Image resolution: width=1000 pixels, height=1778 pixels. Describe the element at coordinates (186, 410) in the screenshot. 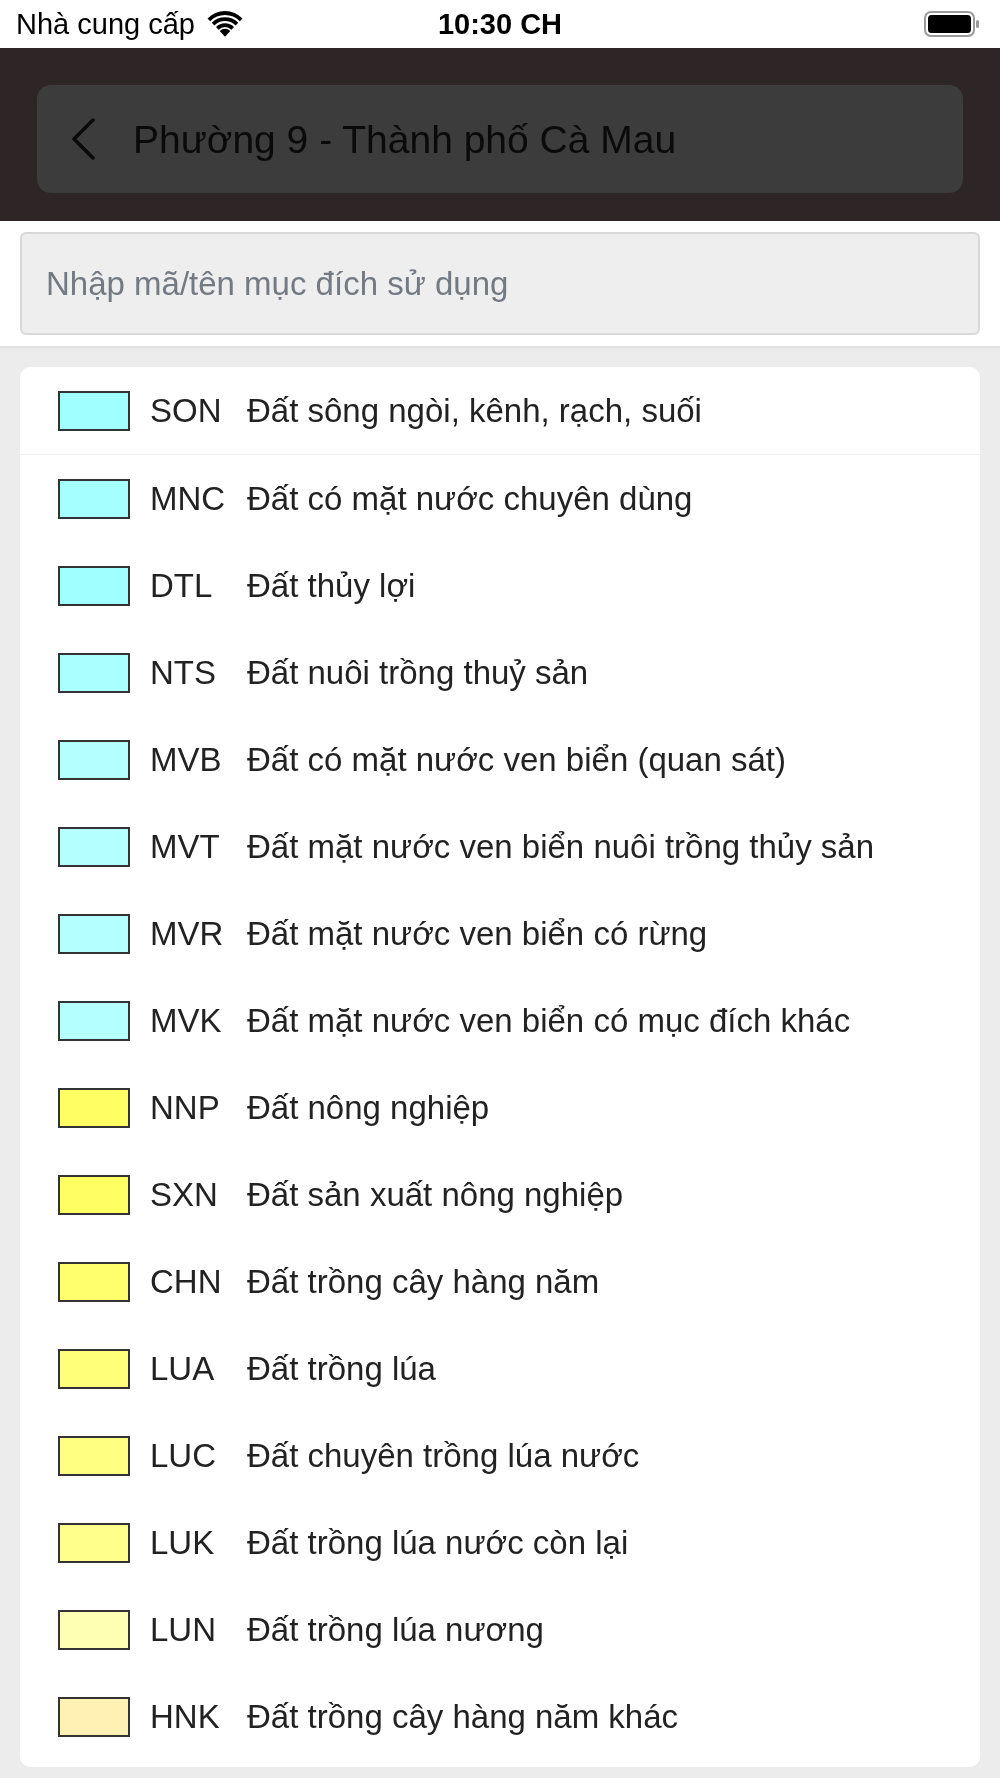

I see `land-use-code: SON` at that location.